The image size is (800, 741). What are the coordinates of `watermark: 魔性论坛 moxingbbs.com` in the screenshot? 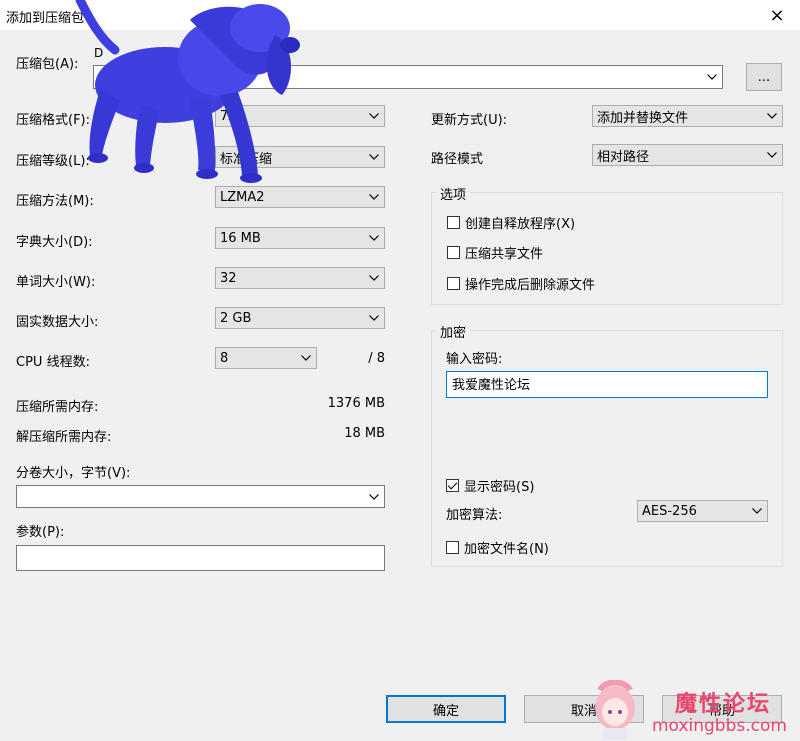 It's located at (695, 710).